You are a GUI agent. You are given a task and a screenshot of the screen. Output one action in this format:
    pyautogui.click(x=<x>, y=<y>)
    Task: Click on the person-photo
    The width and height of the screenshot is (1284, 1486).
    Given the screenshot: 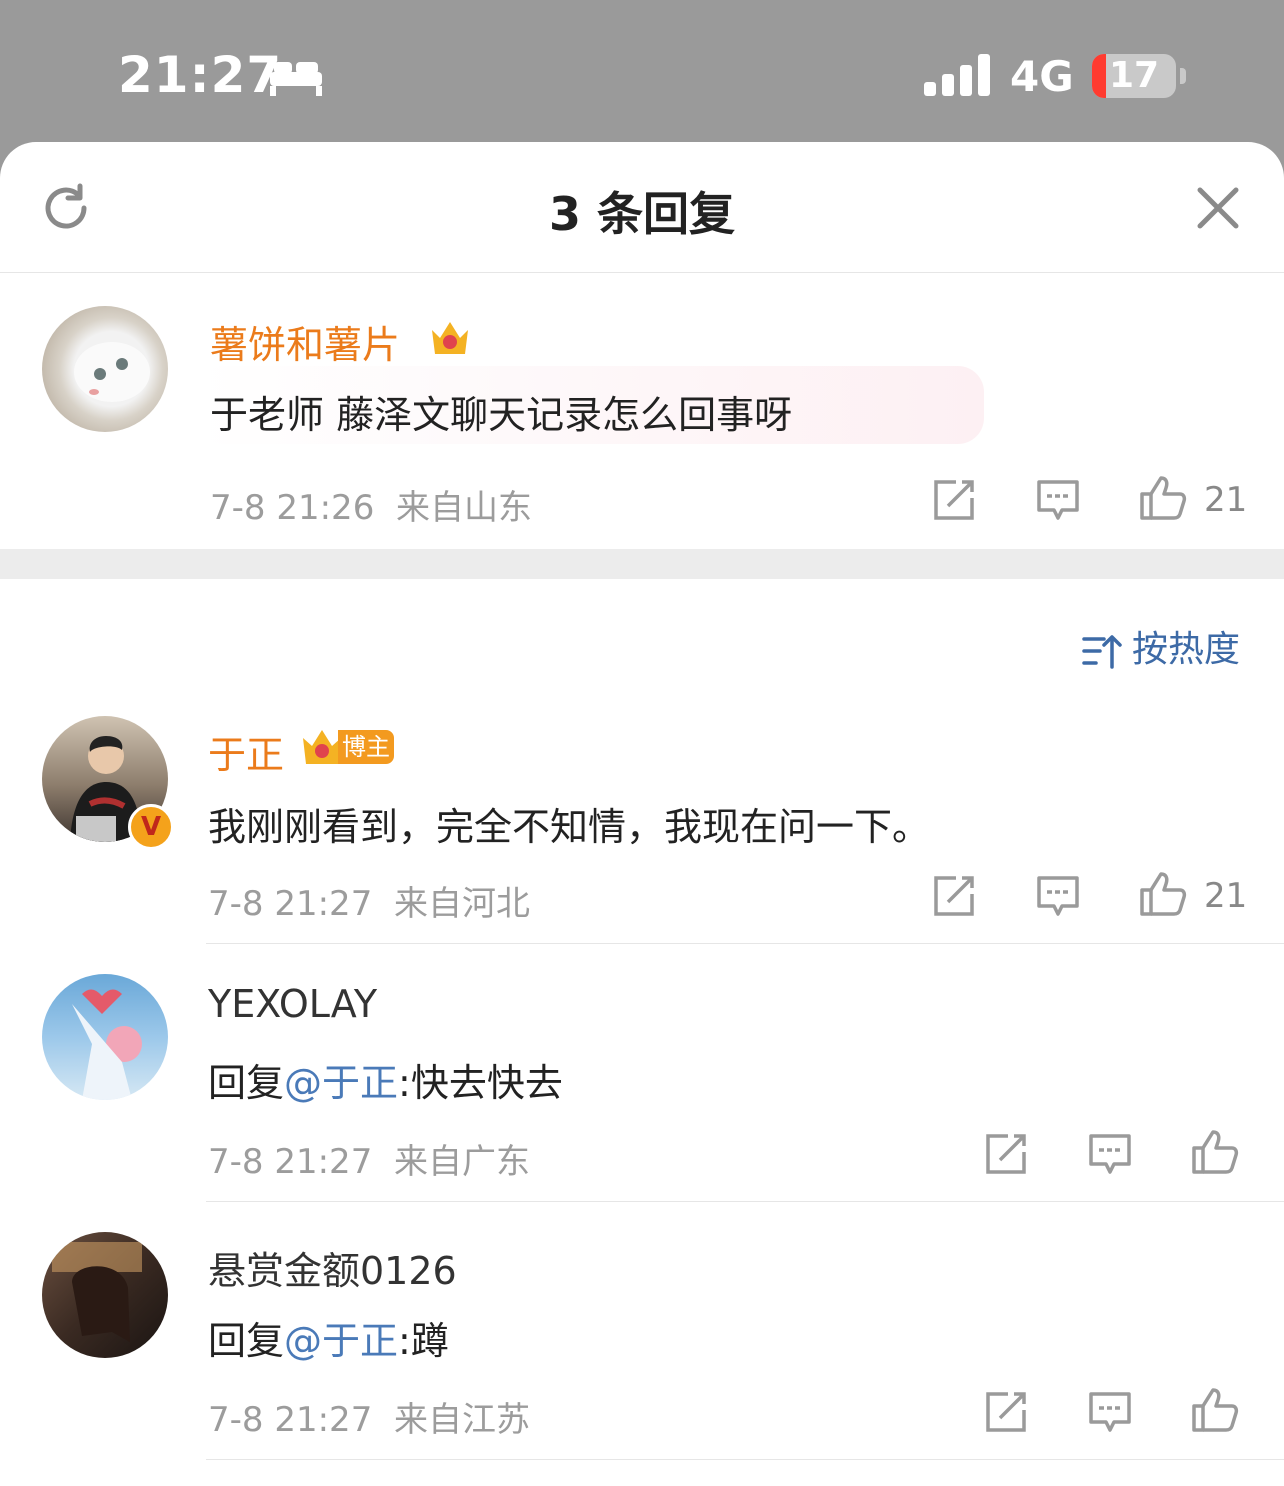 What is the action you would take?
    pyautogui.click(x=97, y=1292)
    